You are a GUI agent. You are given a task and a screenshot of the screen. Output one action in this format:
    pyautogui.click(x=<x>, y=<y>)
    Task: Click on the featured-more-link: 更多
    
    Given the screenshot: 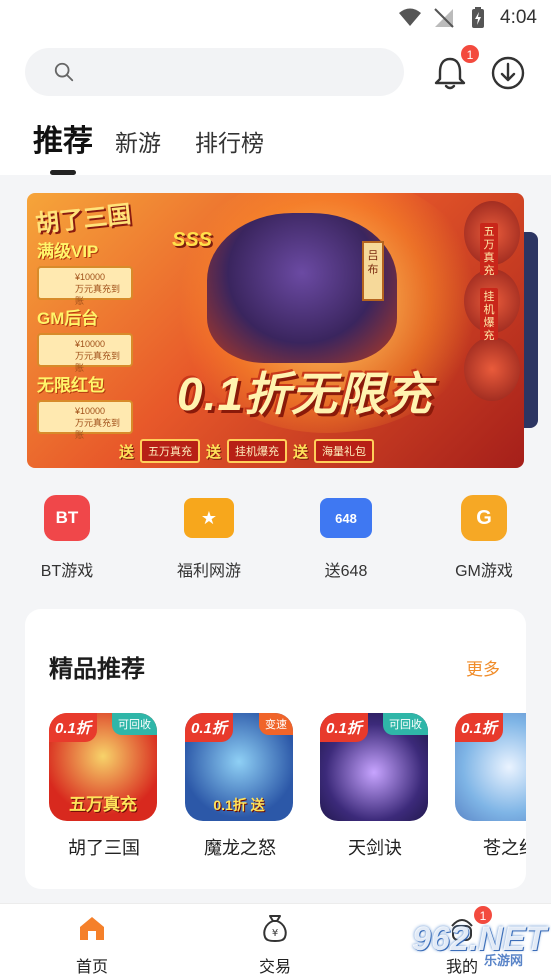 What is the action you would take?
    pyautogui.click(x=483, y=667)
    